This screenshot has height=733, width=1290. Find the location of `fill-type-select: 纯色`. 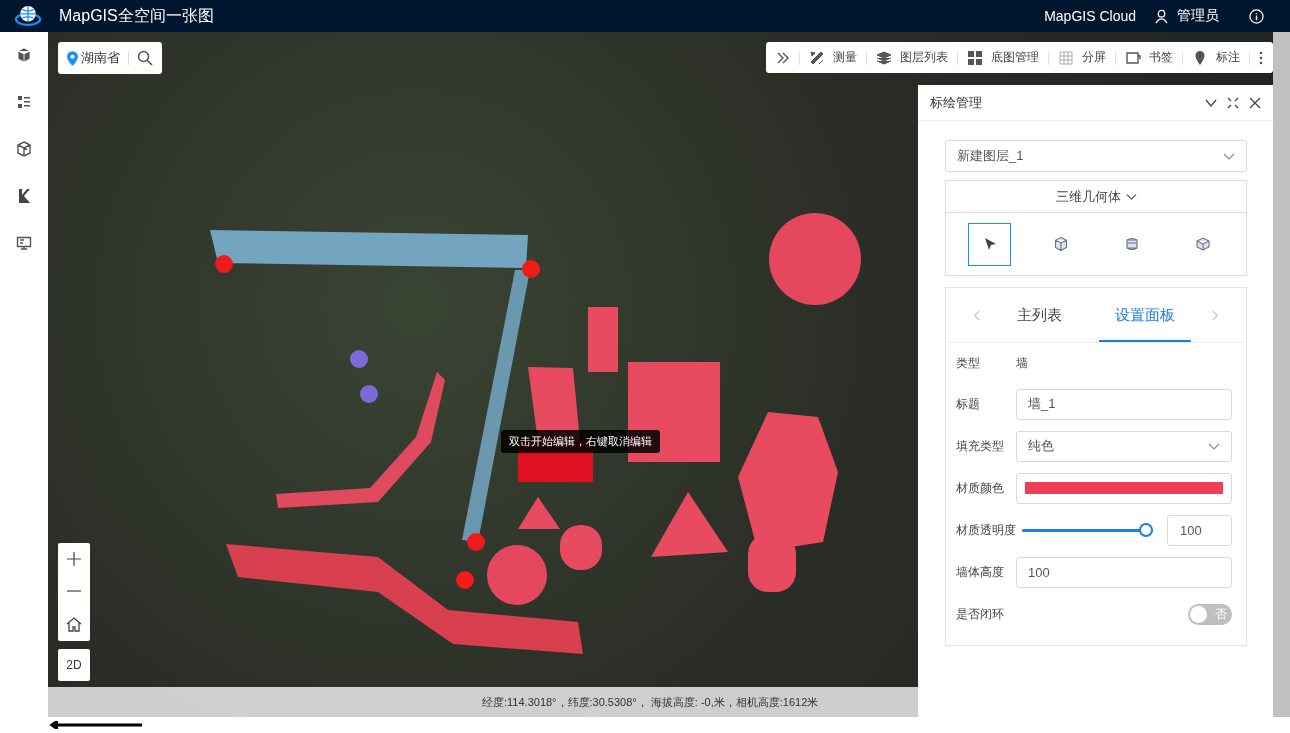

fill-type-select: 纯色 is located at coordinates (1124, 446).